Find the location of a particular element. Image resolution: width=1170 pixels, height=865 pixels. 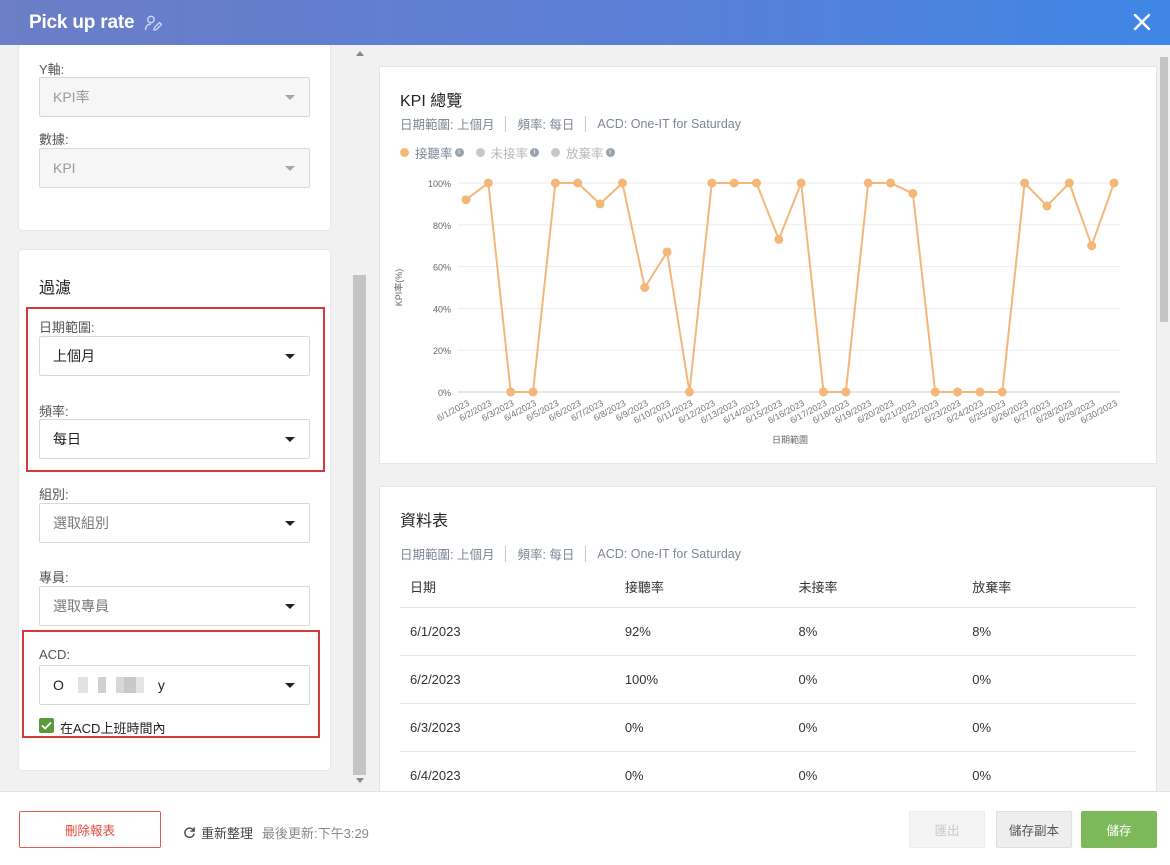

legend-label: 放棄率 is located at coordinates (585, 154).